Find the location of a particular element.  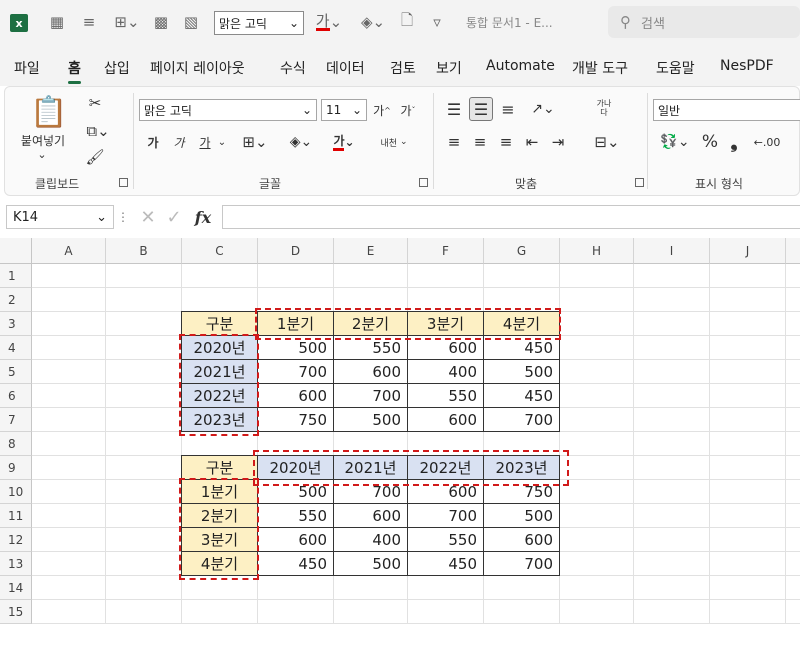

row-header-2: 2 is located at coordinates (16, 300).